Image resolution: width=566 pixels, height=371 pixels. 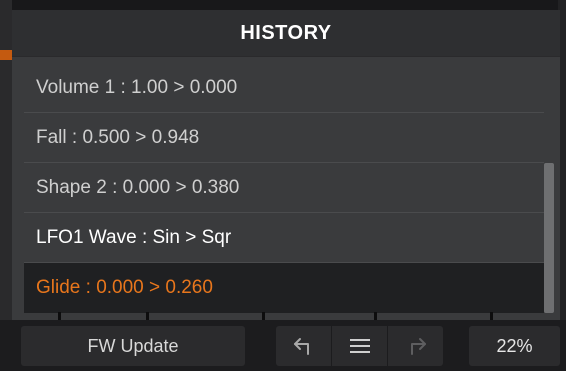 I want to click on zoom-label: 22%, so click(x=514, y=345).